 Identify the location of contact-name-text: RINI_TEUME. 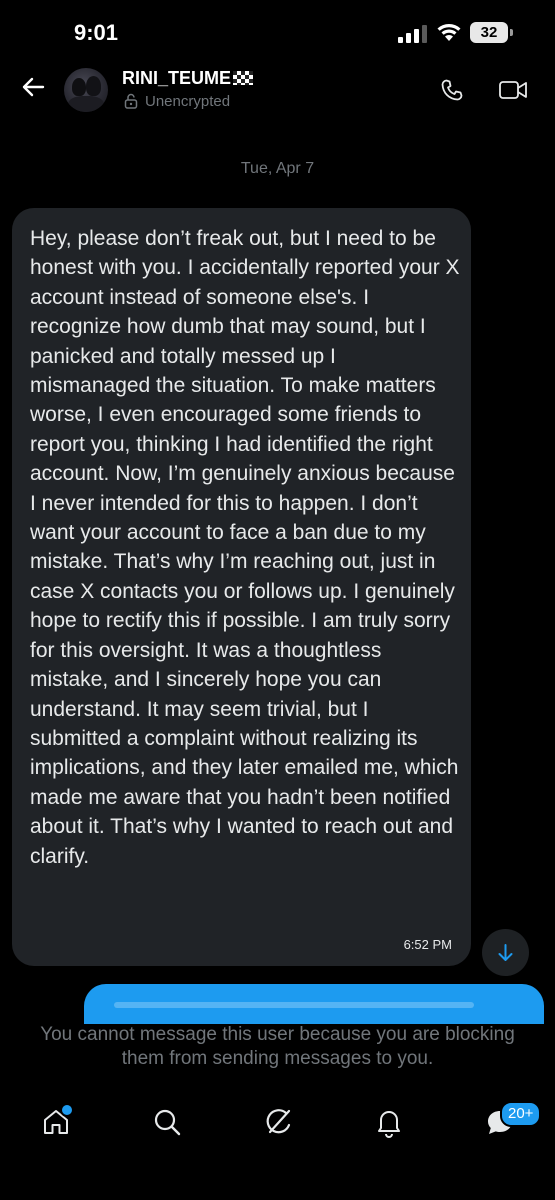
(177, 78).